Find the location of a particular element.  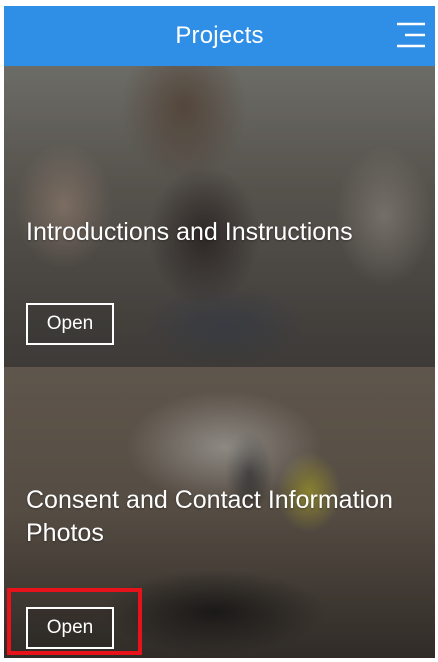

menu-button is located at coordinates (411, 36).